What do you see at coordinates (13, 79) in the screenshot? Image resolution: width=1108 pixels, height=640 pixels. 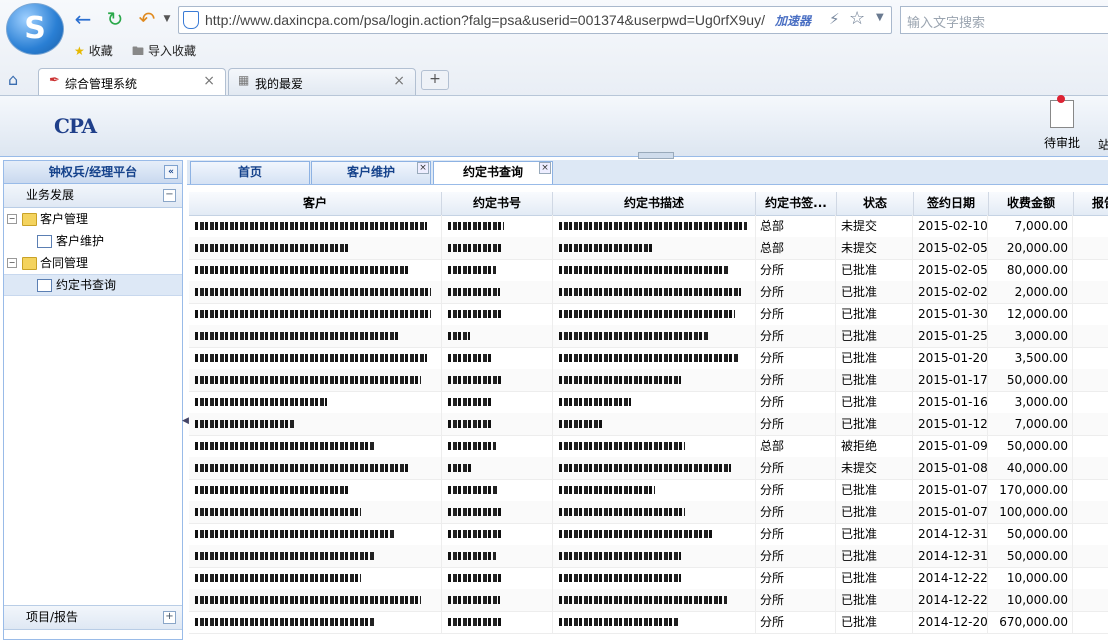 I see `home-icon: ⌂` at bounding box center [13, 79].